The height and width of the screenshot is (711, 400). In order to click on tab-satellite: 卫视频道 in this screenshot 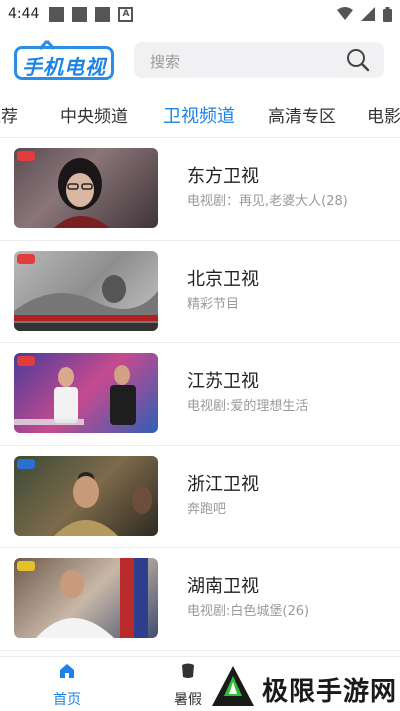, I will do `click(199, 115)`.